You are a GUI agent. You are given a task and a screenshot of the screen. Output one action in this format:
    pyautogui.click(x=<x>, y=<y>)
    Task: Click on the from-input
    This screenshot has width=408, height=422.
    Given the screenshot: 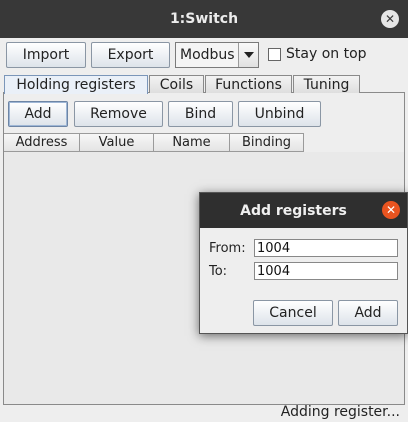 What is the action you would take?
    pyautogui.click(x=326, y=248)
    